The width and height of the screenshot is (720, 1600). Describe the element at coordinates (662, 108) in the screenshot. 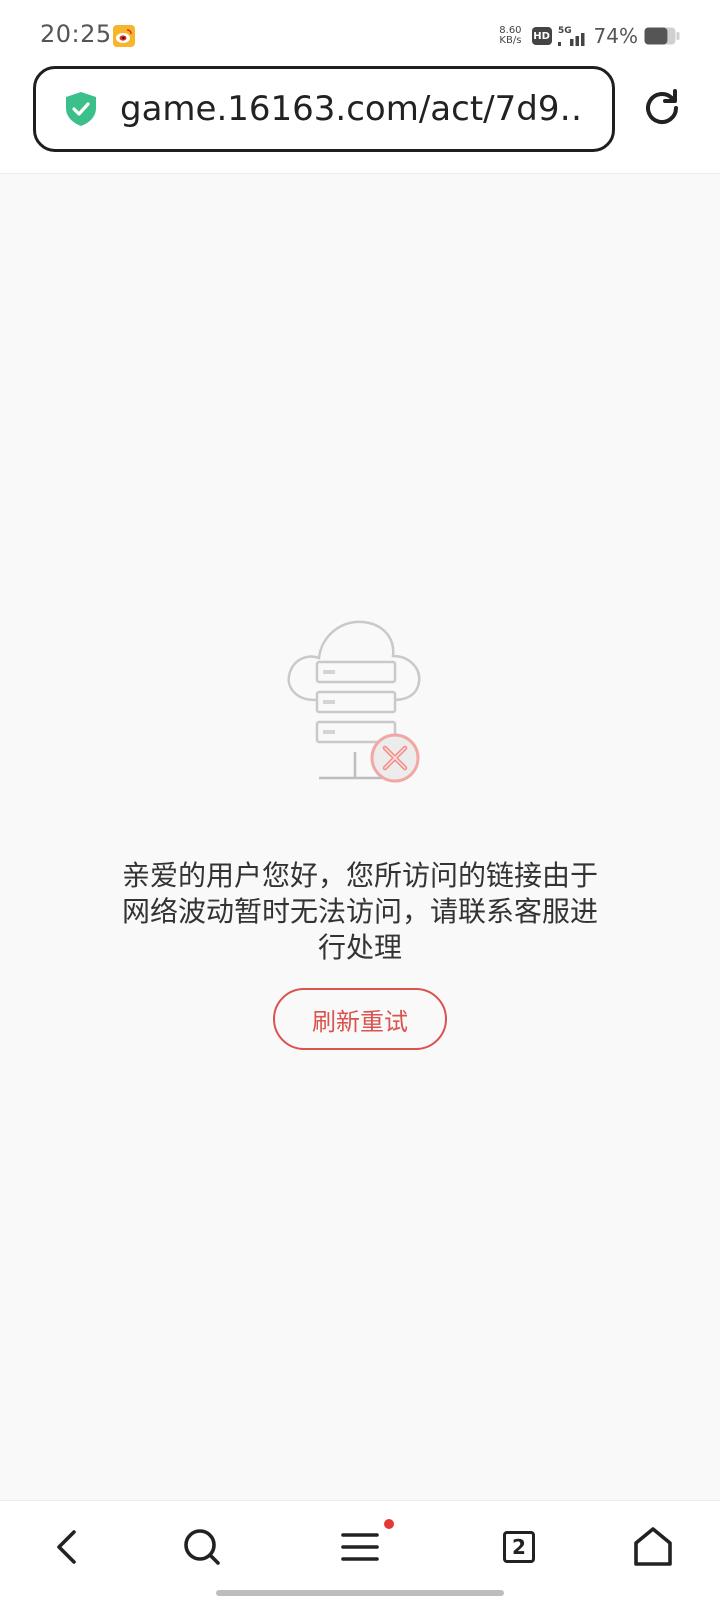

I see `reload-icon` at that location.